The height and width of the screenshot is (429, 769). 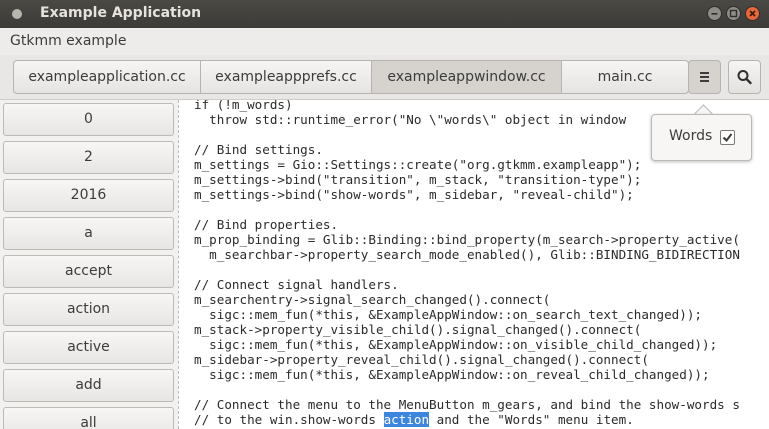 I want to click on tab-exampleappwindow: exampleappwindow.cc, so click(x=467, y=77).